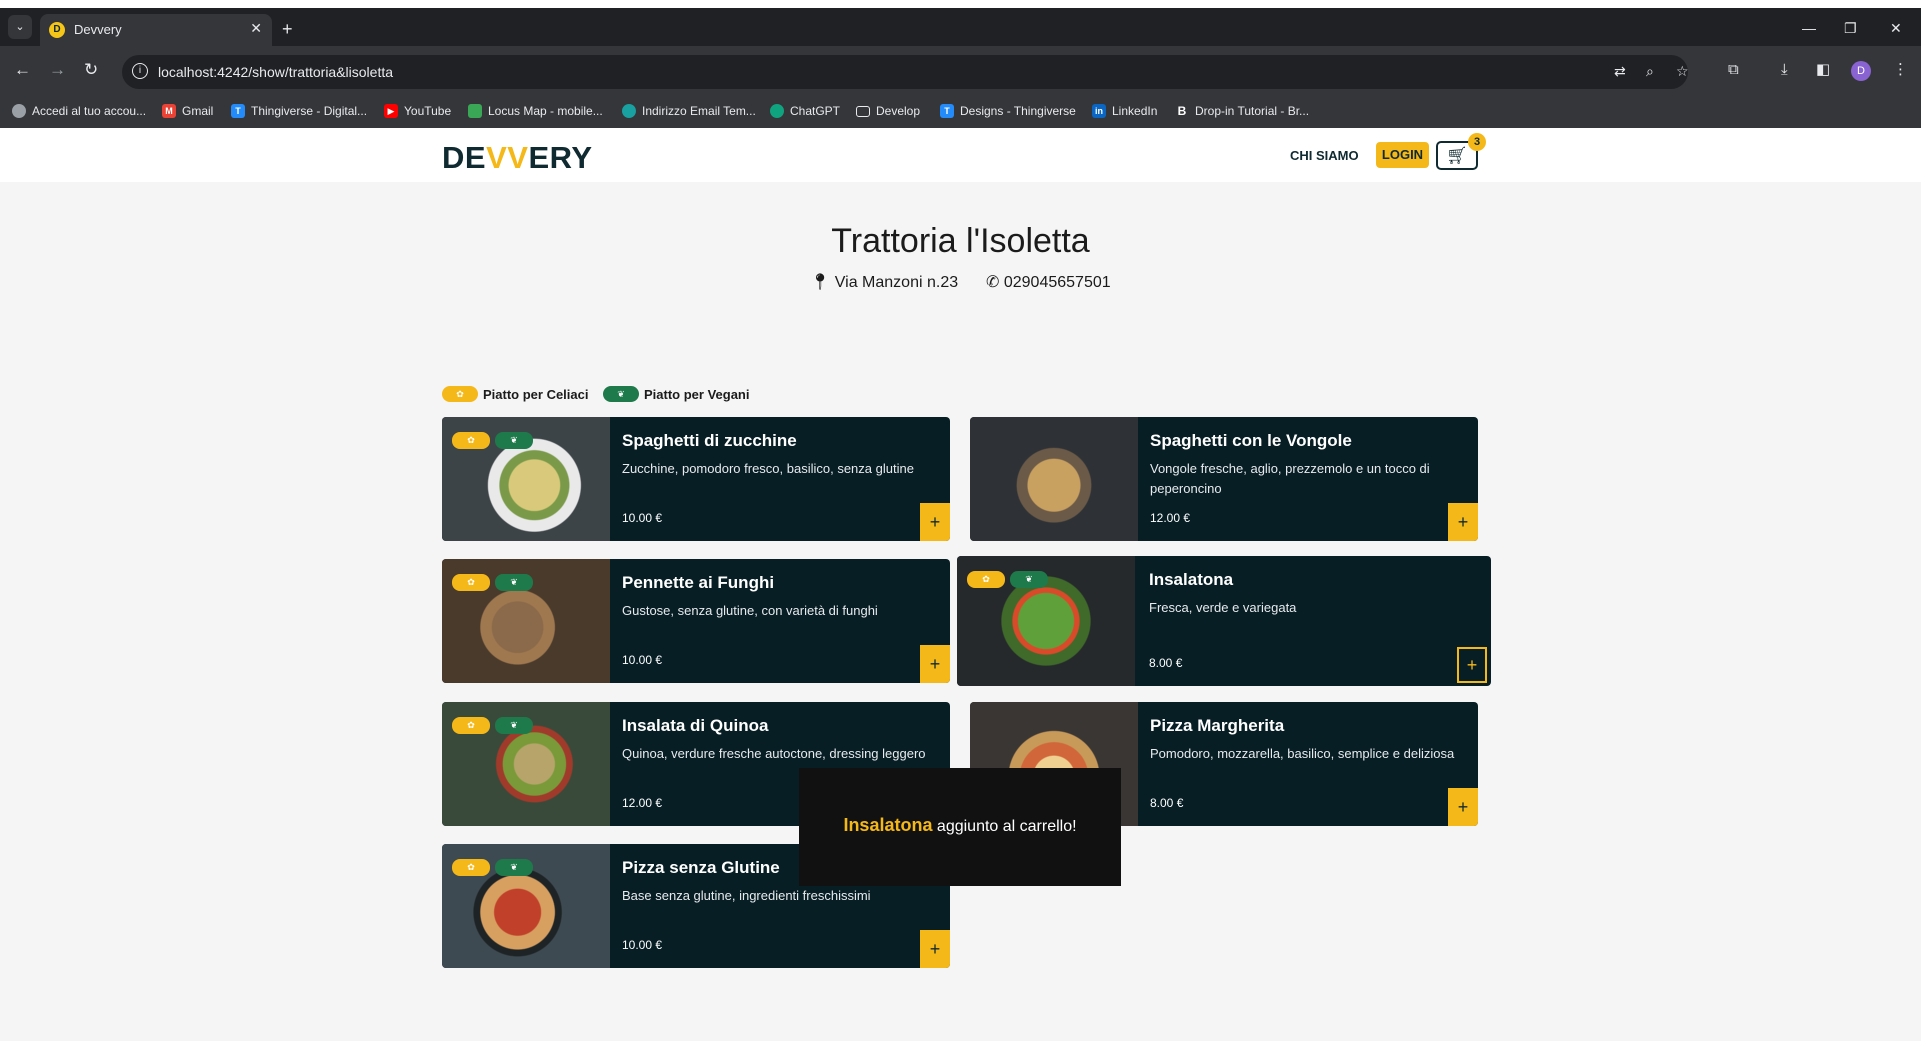 This screenshot has height=1041, width=1921. I want to click on google-account-icon, so click(19, 111).